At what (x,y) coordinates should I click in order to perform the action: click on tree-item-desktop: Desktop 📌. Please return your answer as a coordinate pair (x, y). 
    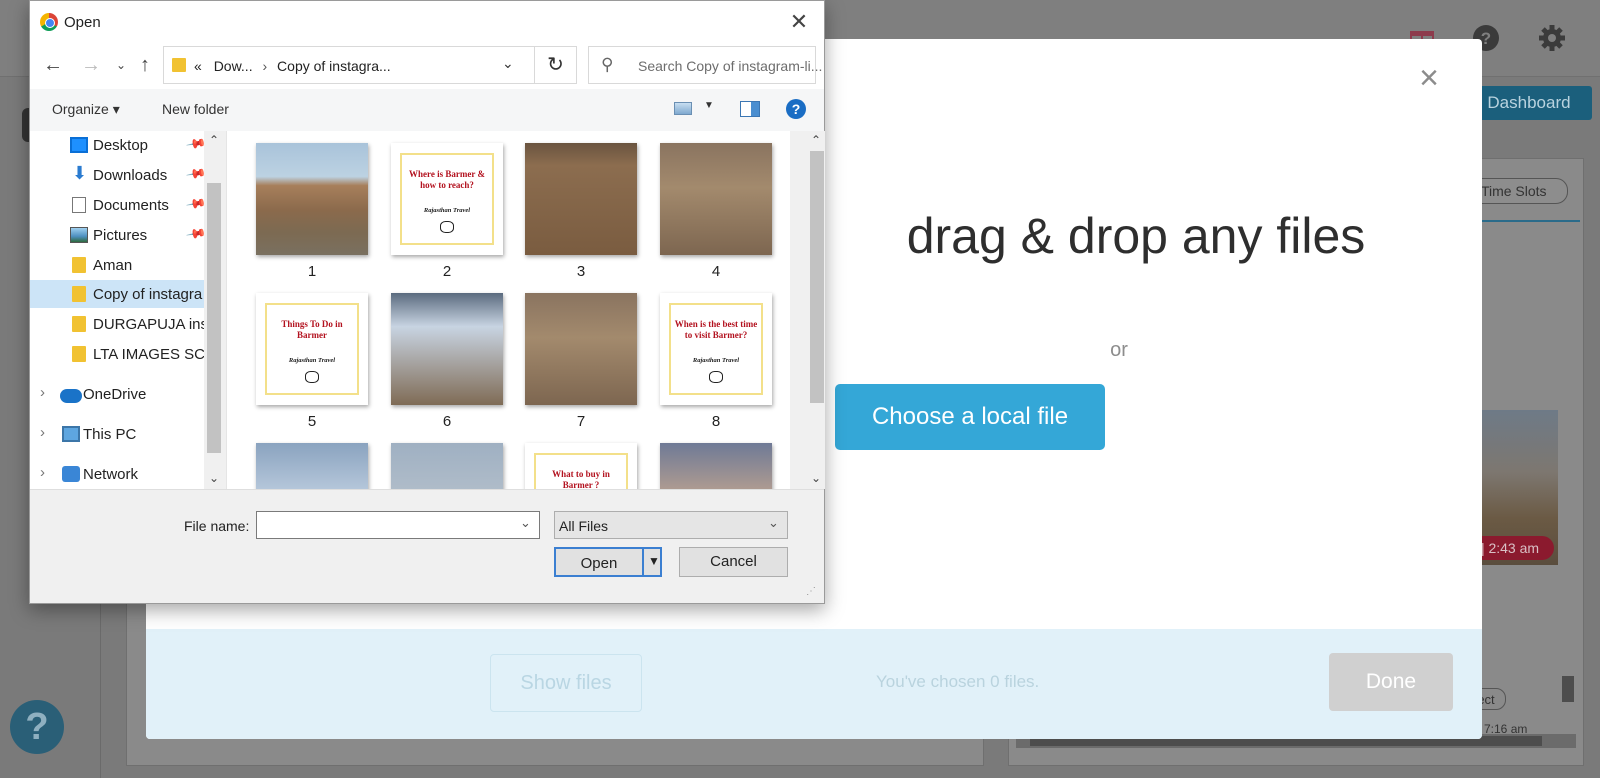
    Looking at the image, I should click on (127, 145).